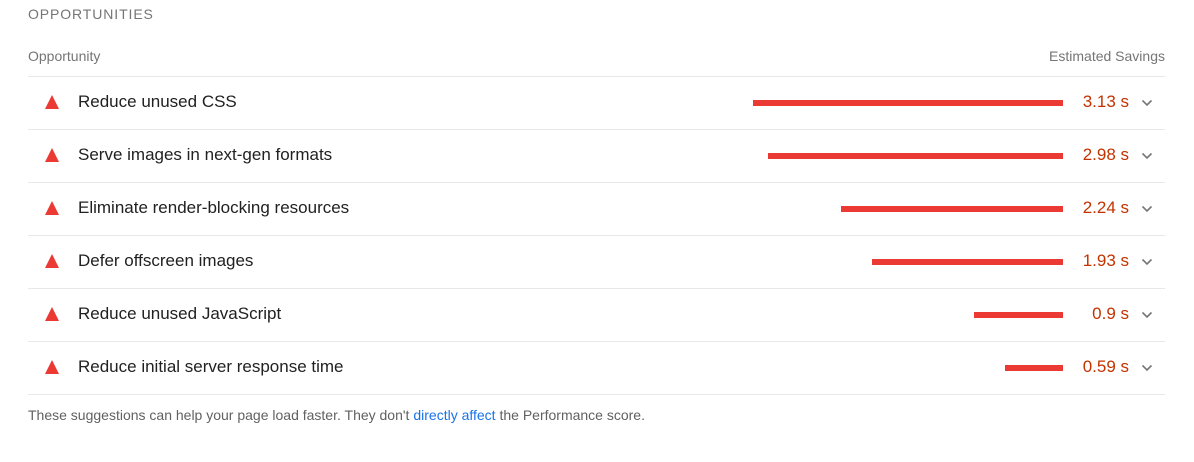  What do you see at coordinates (180, 313) in the screenshot?
I see `opportunity-label: Reduce unused JavaScript` at bounding box center [180, 313].